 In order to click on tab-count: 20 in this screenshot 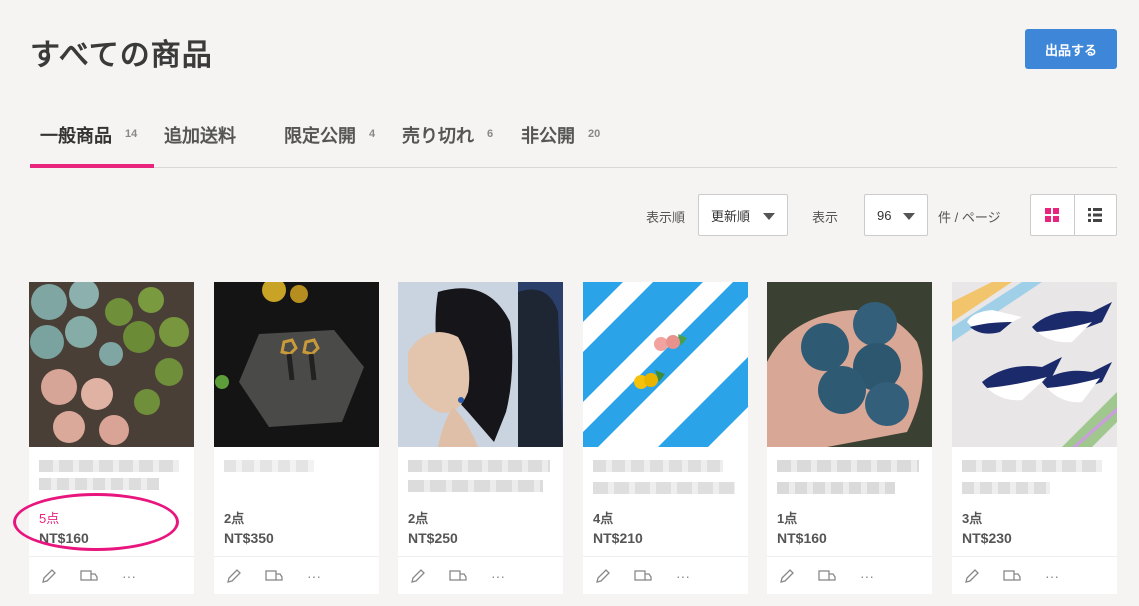, I will do `click(594, 134)`.